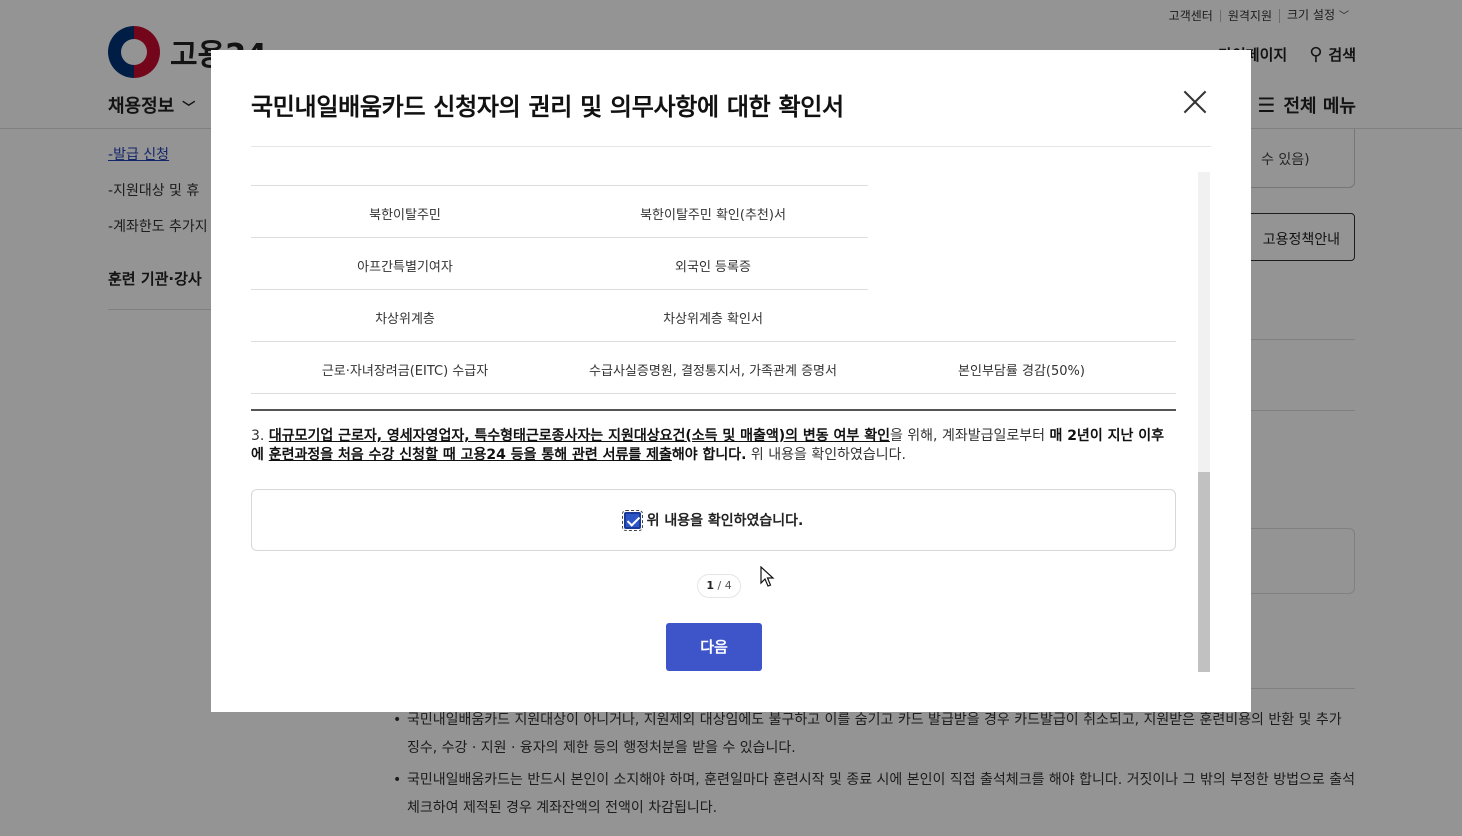  I want to click on close-icon, so click(1195, 102).